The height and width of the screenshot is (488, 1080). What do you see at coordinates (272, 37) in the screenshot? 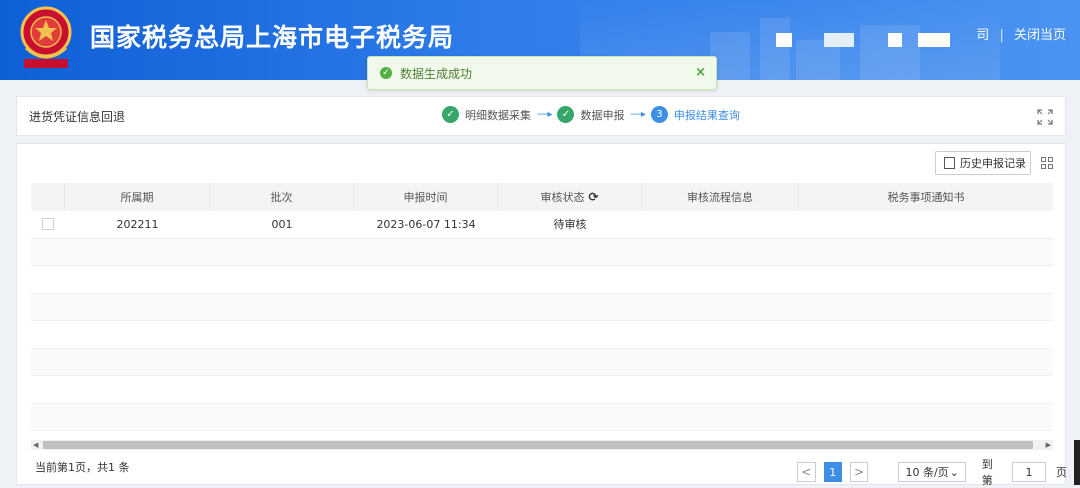
I see `site-title: 国家税务总局上海市电子税务局` at bounding box center [272, 37].